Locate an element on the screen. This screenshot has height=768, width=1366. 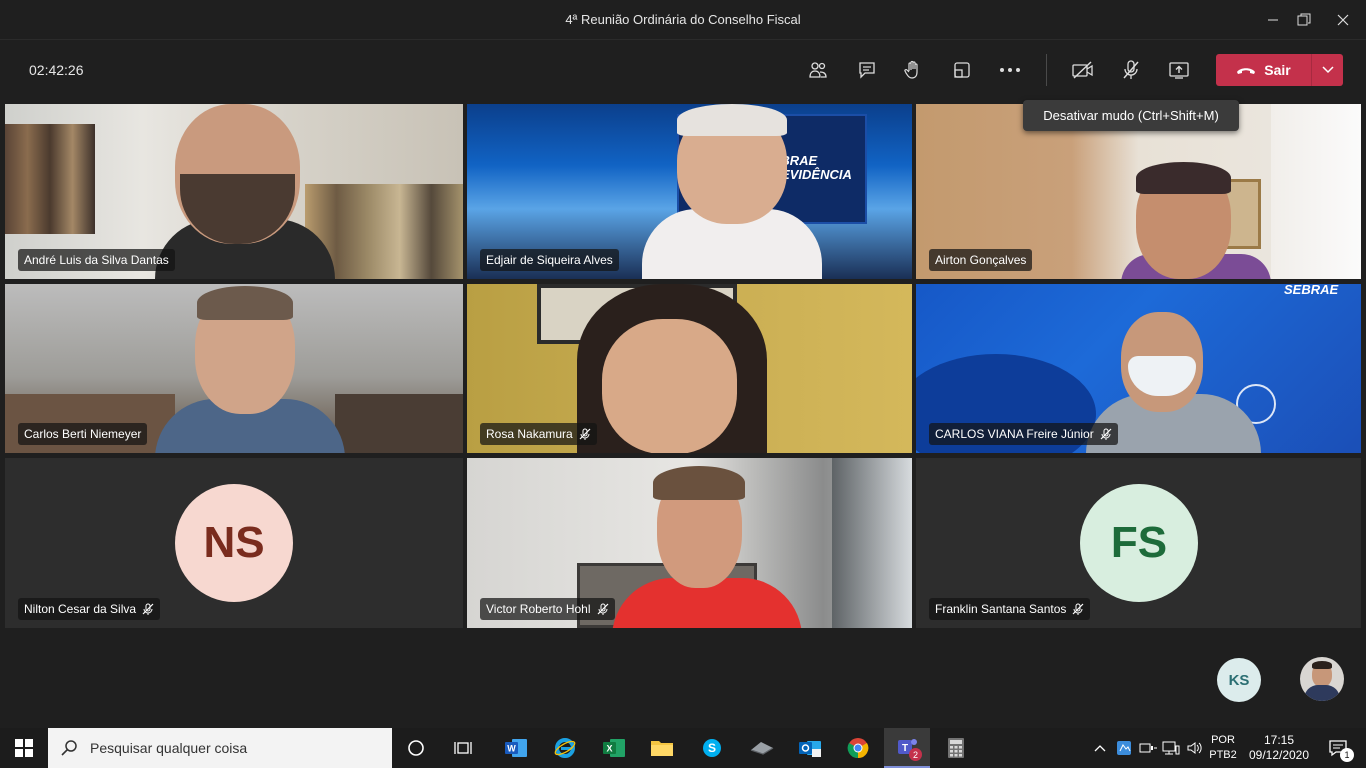
more-actions-button is located at coordinates (1010, 70).